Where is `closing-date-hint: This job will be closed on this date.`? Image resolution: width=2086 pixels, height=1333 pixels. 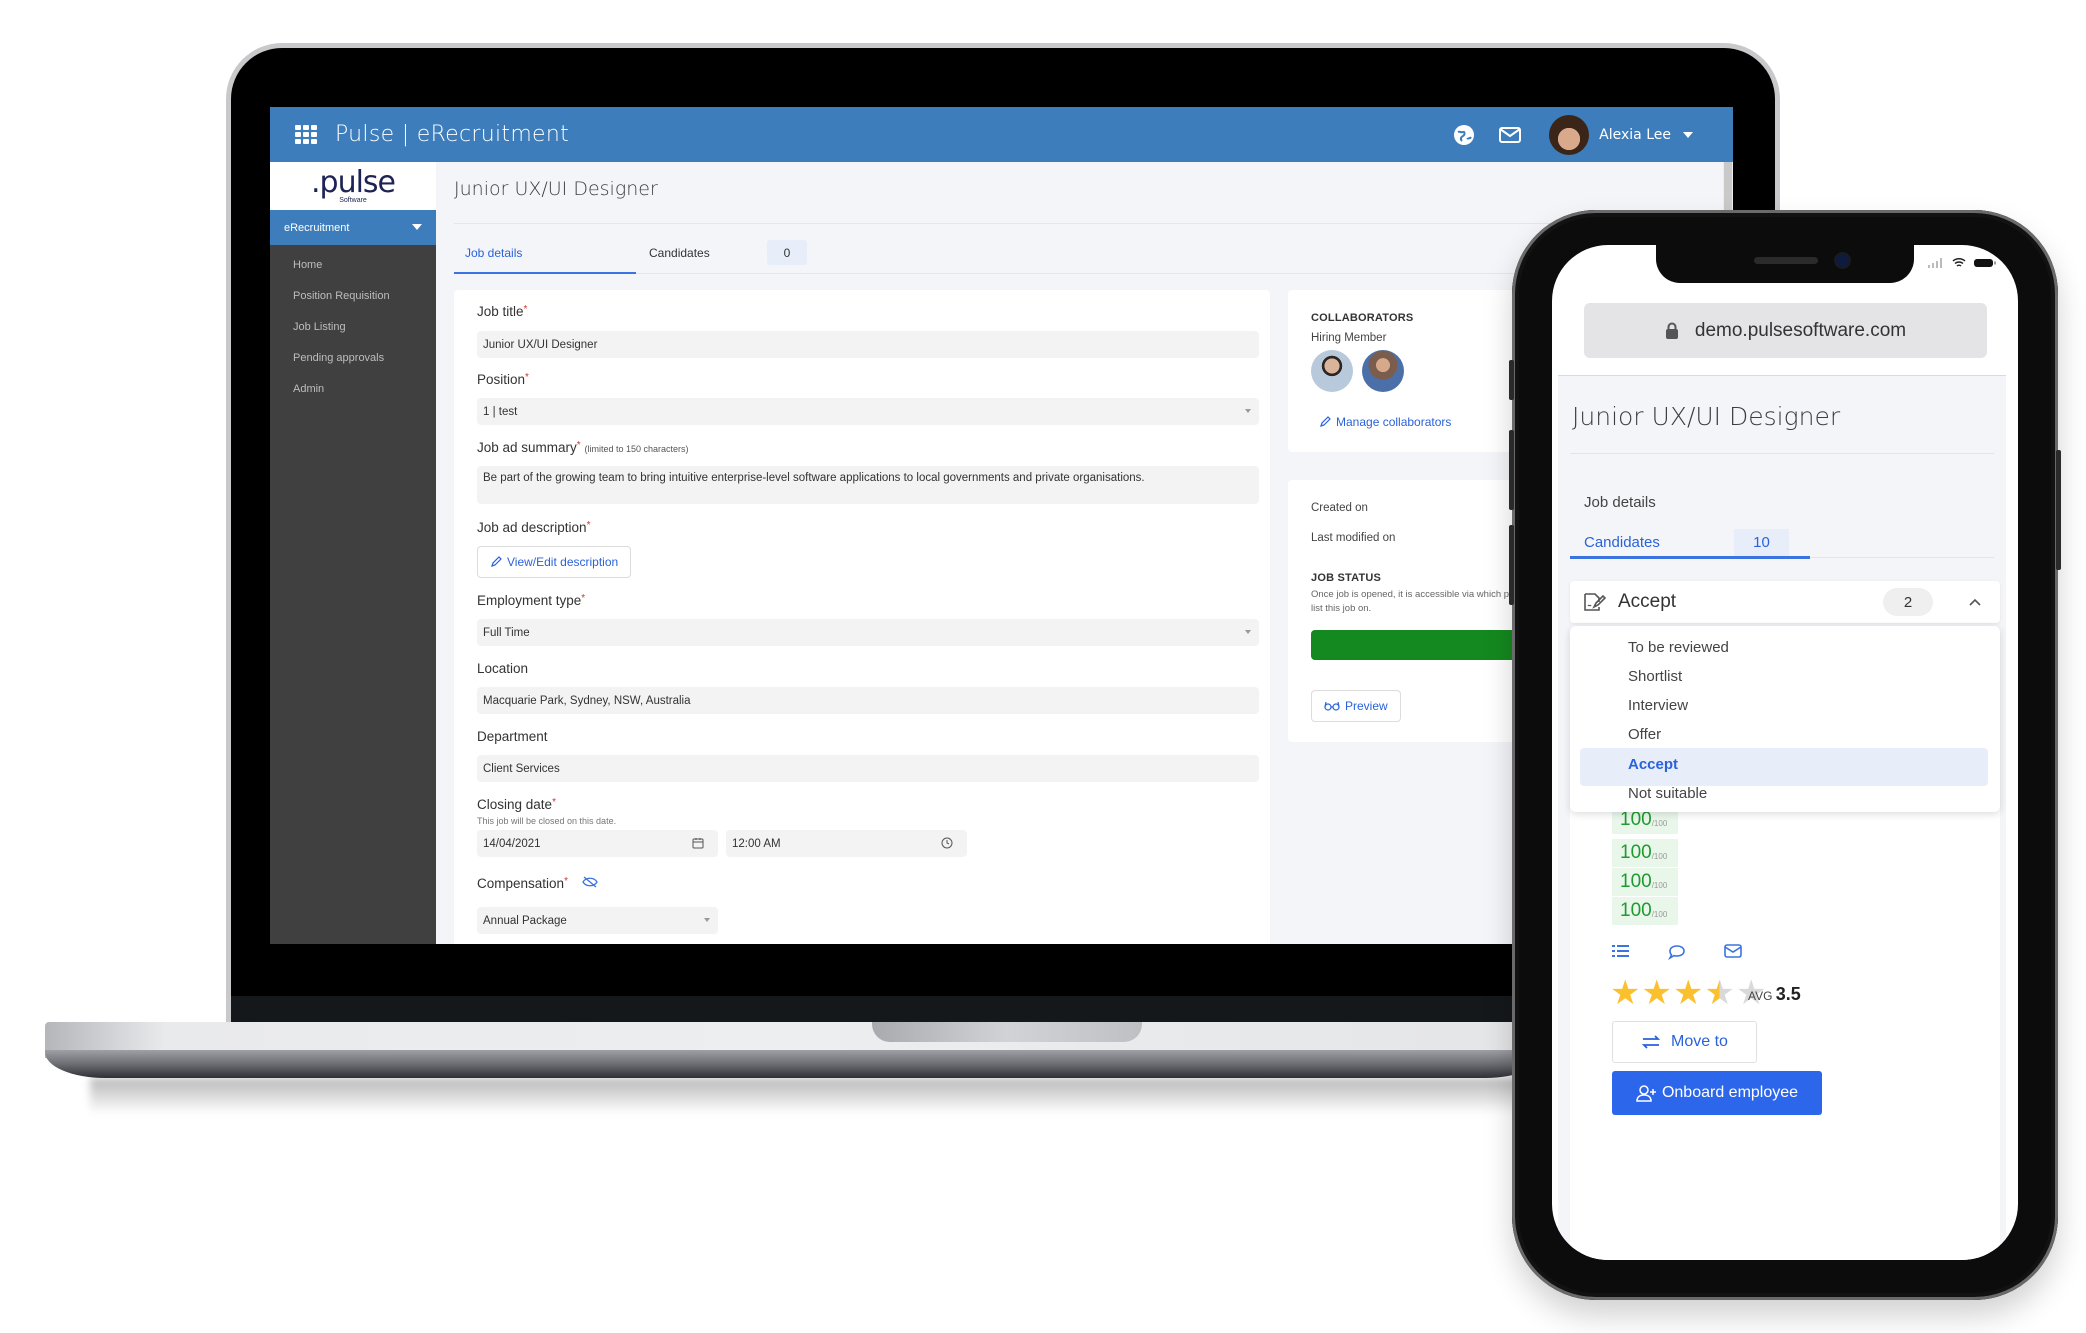 closing-date-hint: This job will be closed on this date. is located at coordinates (547, 821).